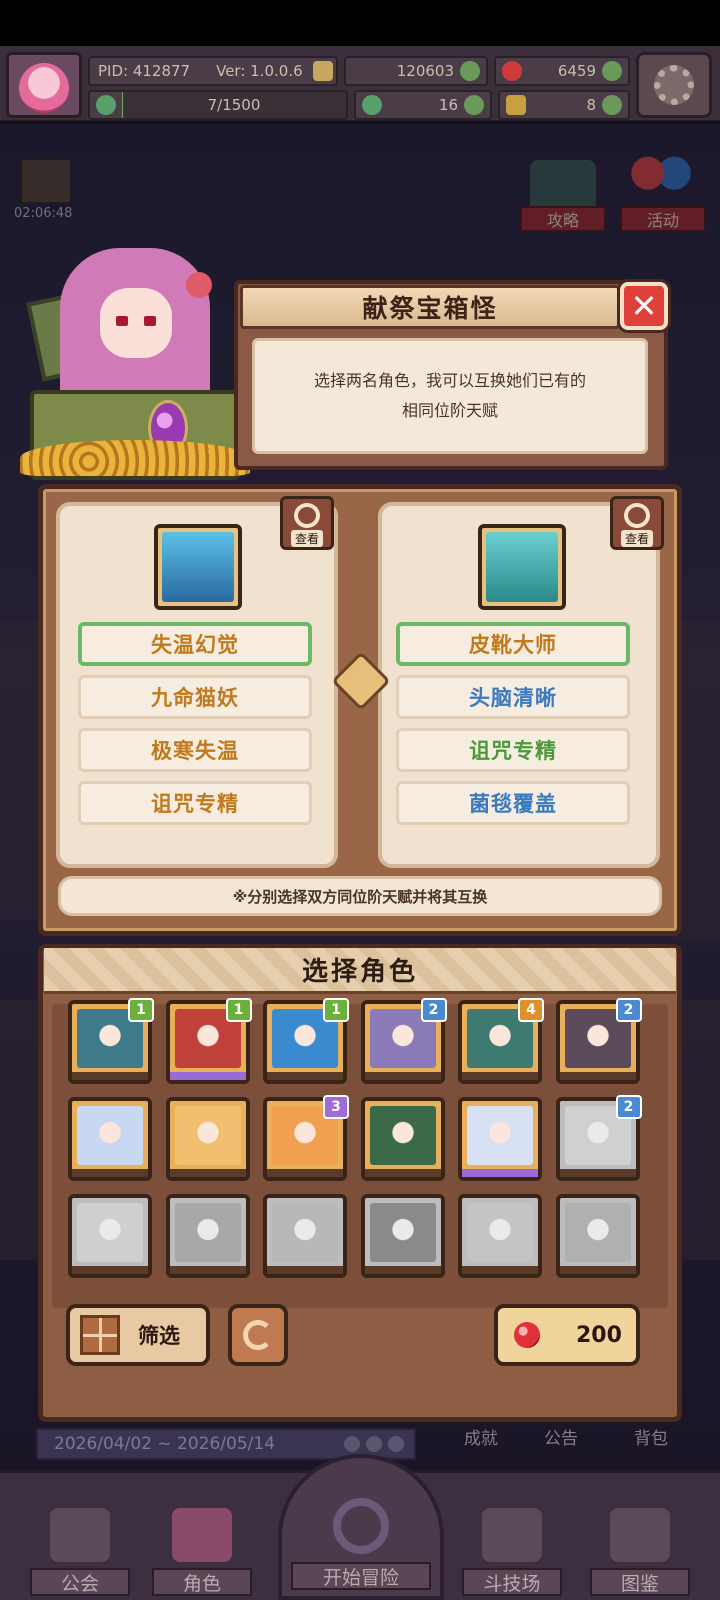 The height and width of the screenshot is (1600, 720). I want to click on guild-hall-icon, so click(80, 1535).